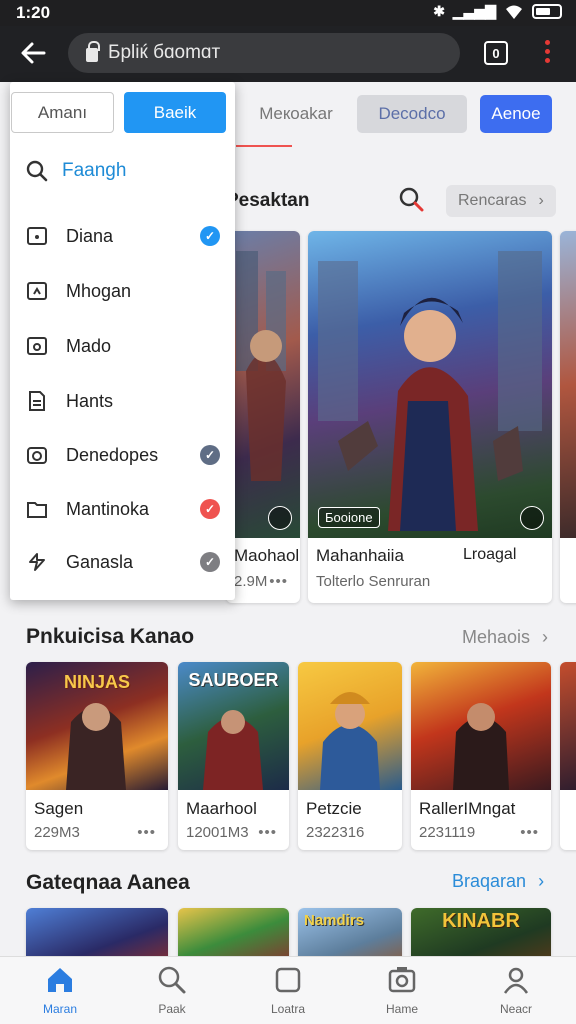 This screenshot has height=1024, width=576. I want to click on filter-button-3: Aenoe, so click(516, 114).